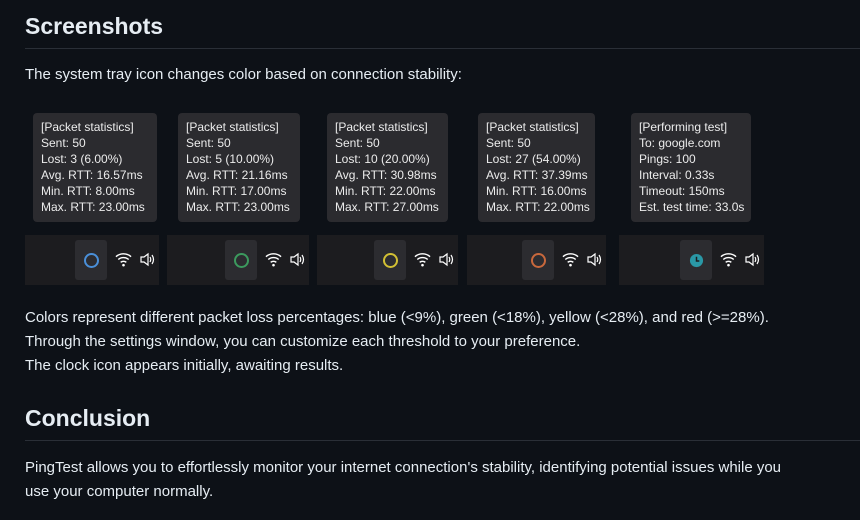 The width and height of the screenshot is (860, 520). I want to click on tooltip-line: Min. RTT: 8.00ms, so click(88, 191).